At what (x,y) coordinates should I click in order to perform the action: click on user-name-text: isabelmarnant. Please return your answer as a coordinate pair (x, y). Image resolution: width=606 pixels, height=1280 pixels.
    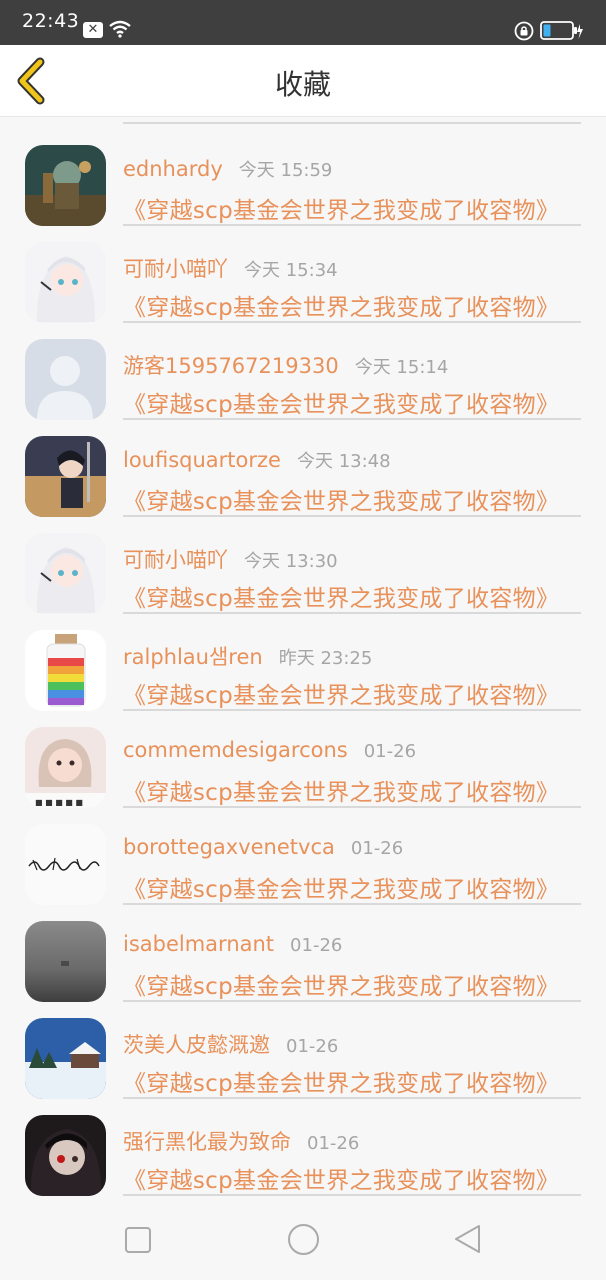
    Looking at the image, I should click on (199, 944).